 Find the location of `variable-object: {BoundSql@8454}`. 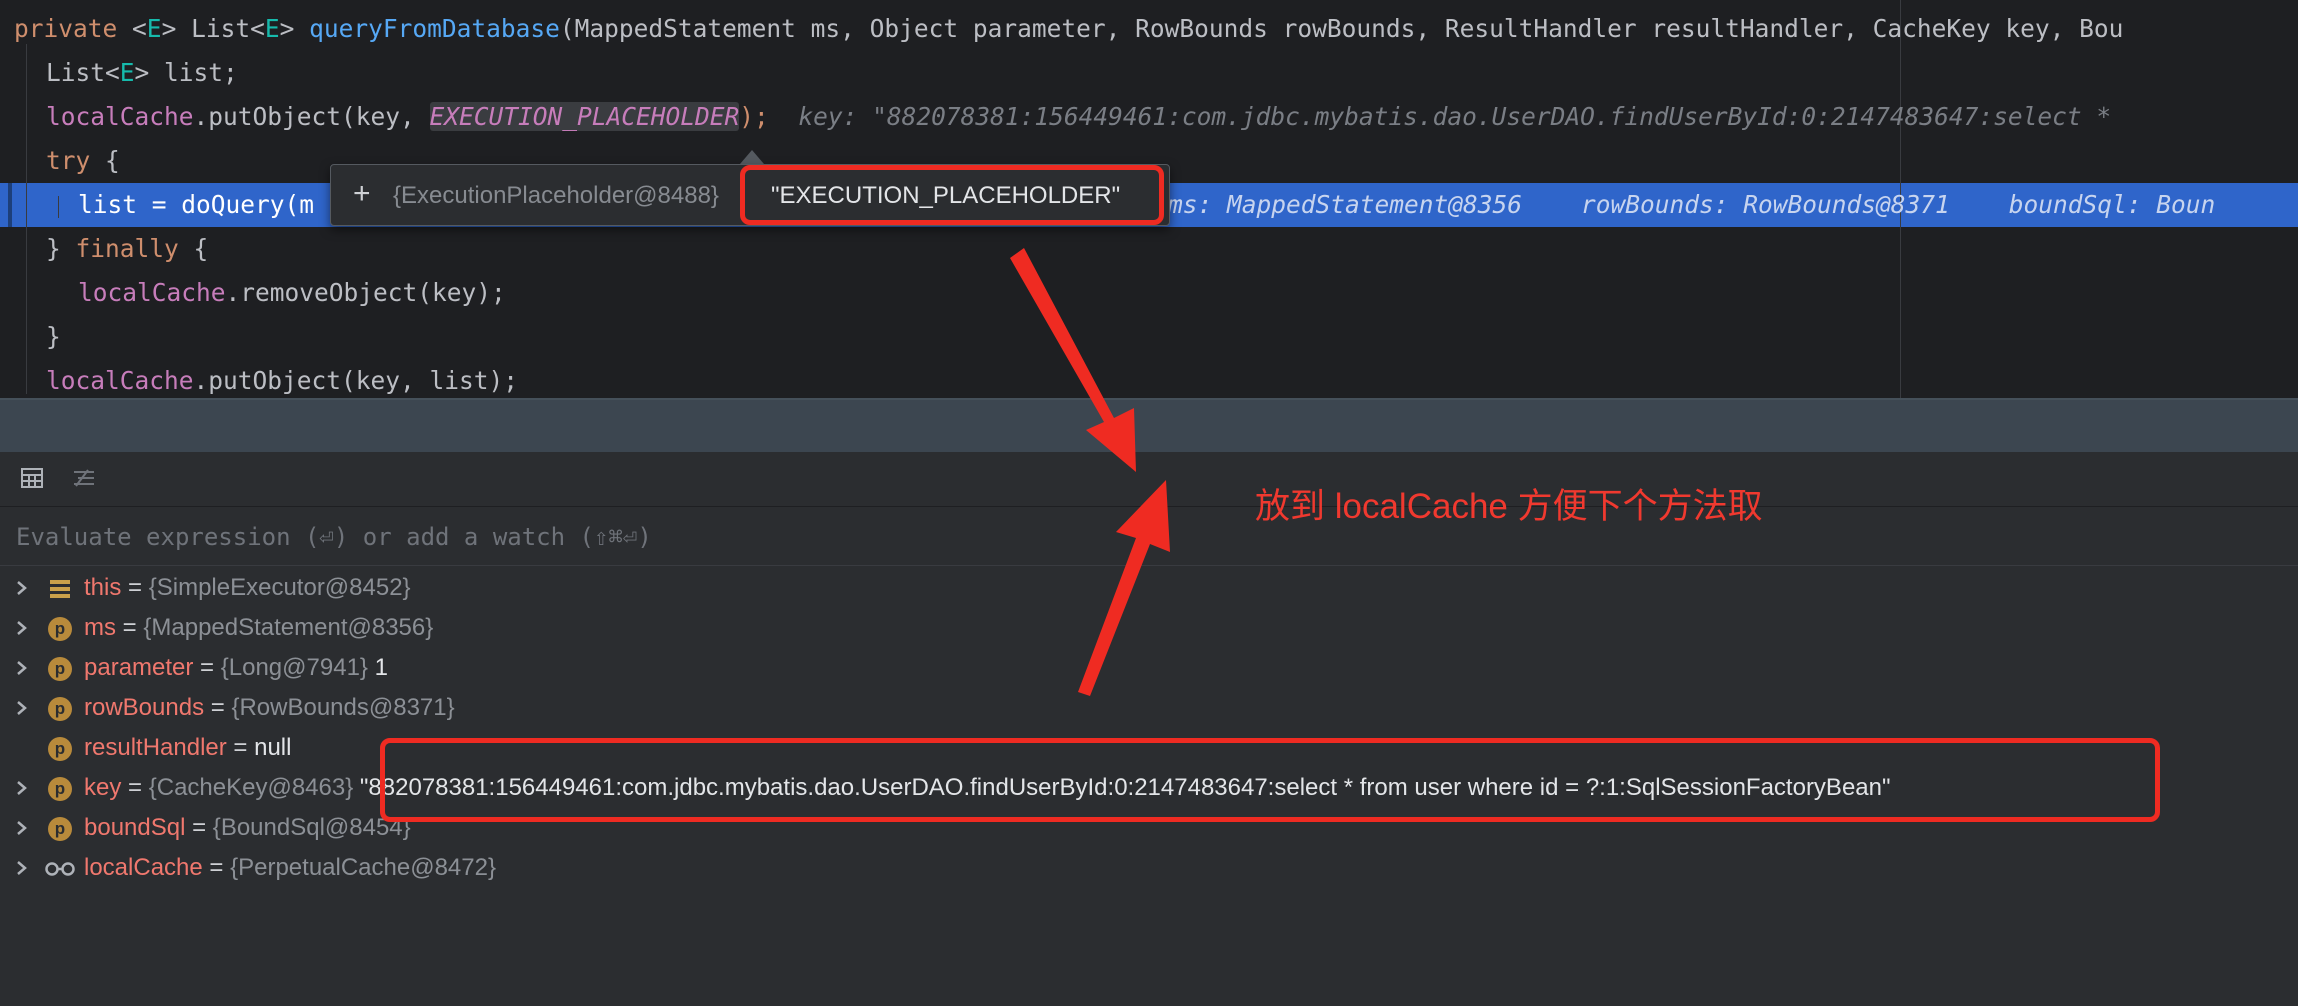

variable-object: {BoundSql@8454} is located at coordinates (311, 827).